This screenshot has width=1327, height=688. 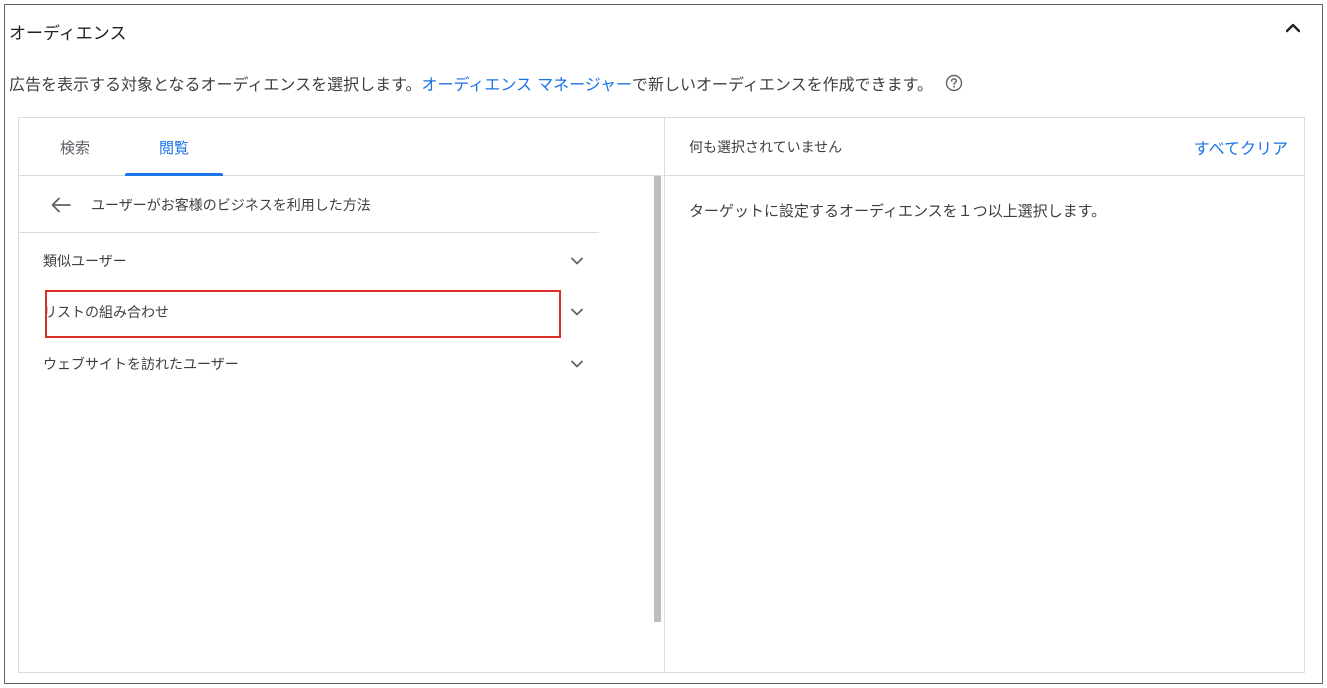 What do you see at coordinates (309, 312) in the screenshot?
I see `category-combined-lists: リストの組み合わせ` at bounding box center [309, 312].